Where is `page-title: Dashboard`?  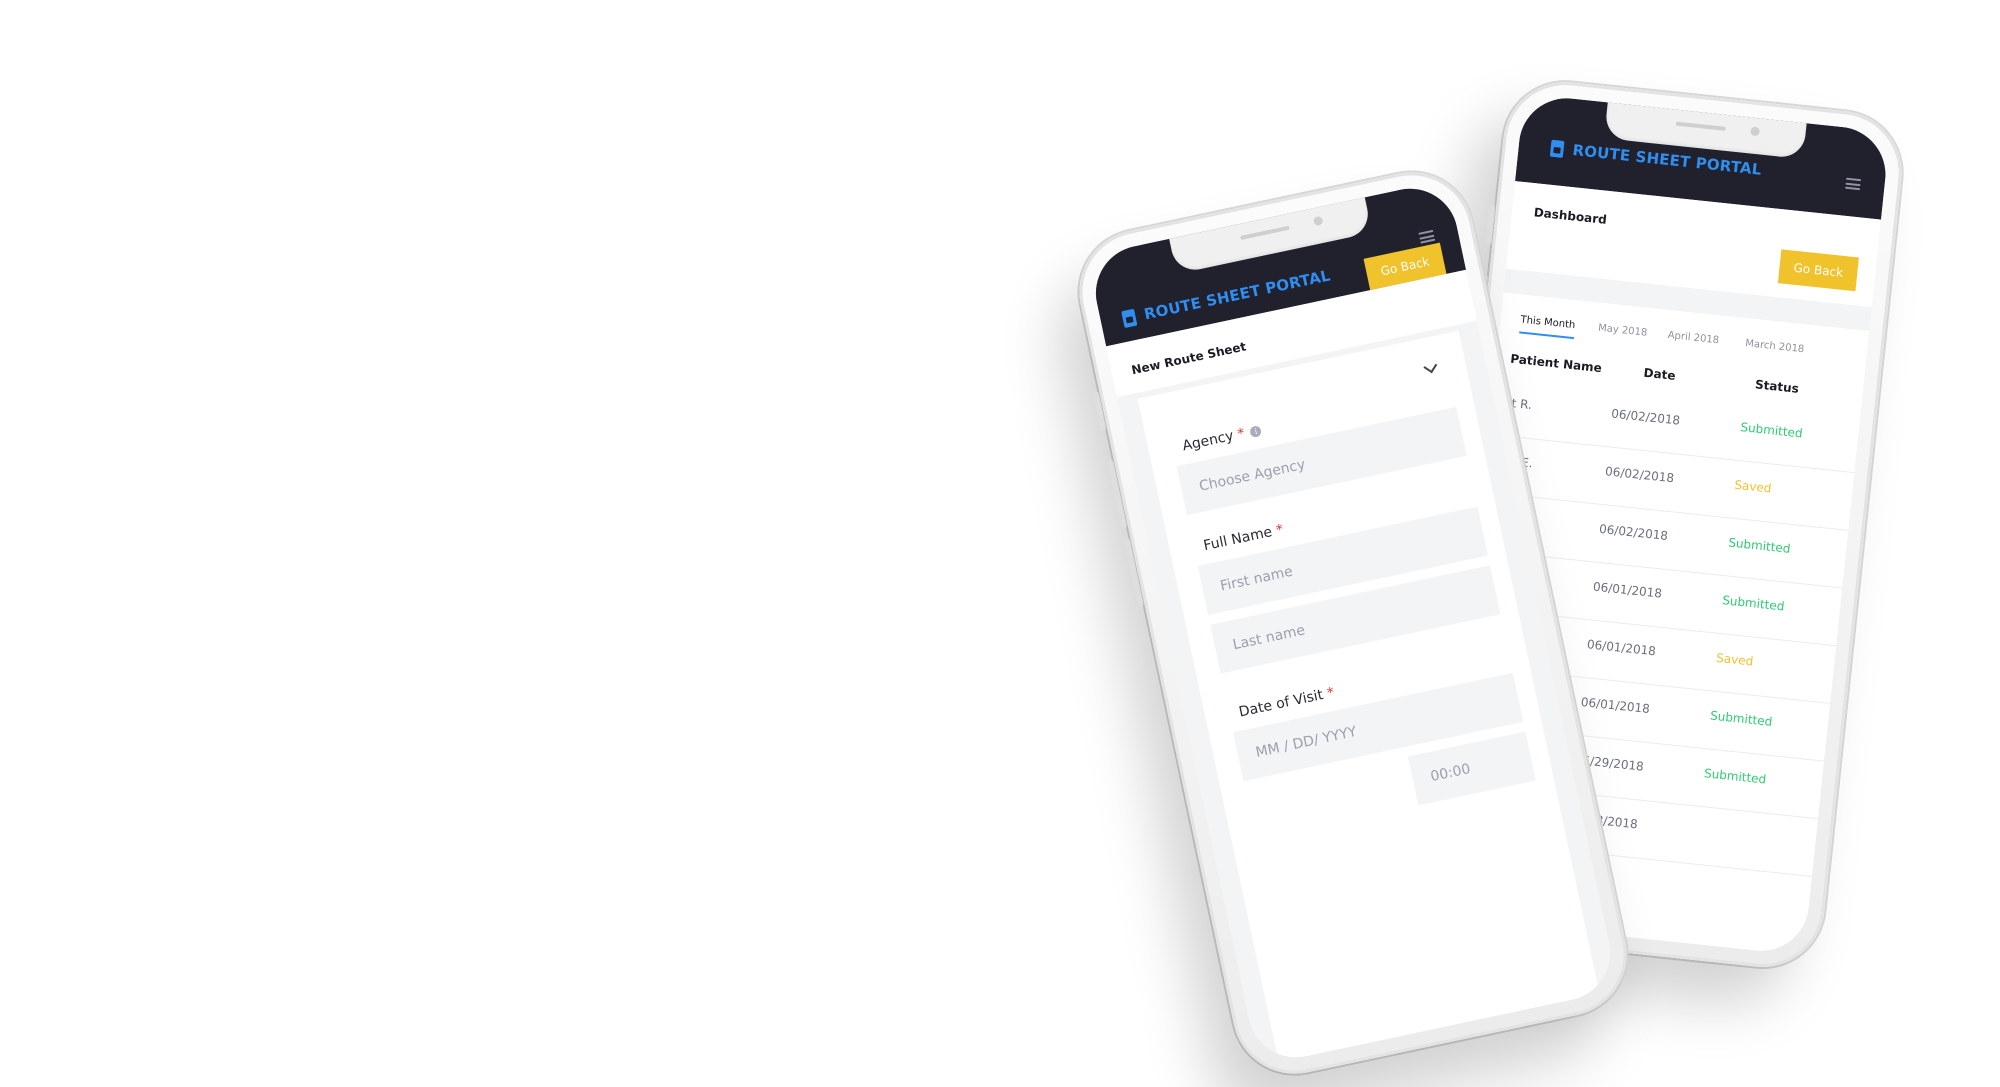
page-title: Dashboard is located at coordinates (1570, 216).